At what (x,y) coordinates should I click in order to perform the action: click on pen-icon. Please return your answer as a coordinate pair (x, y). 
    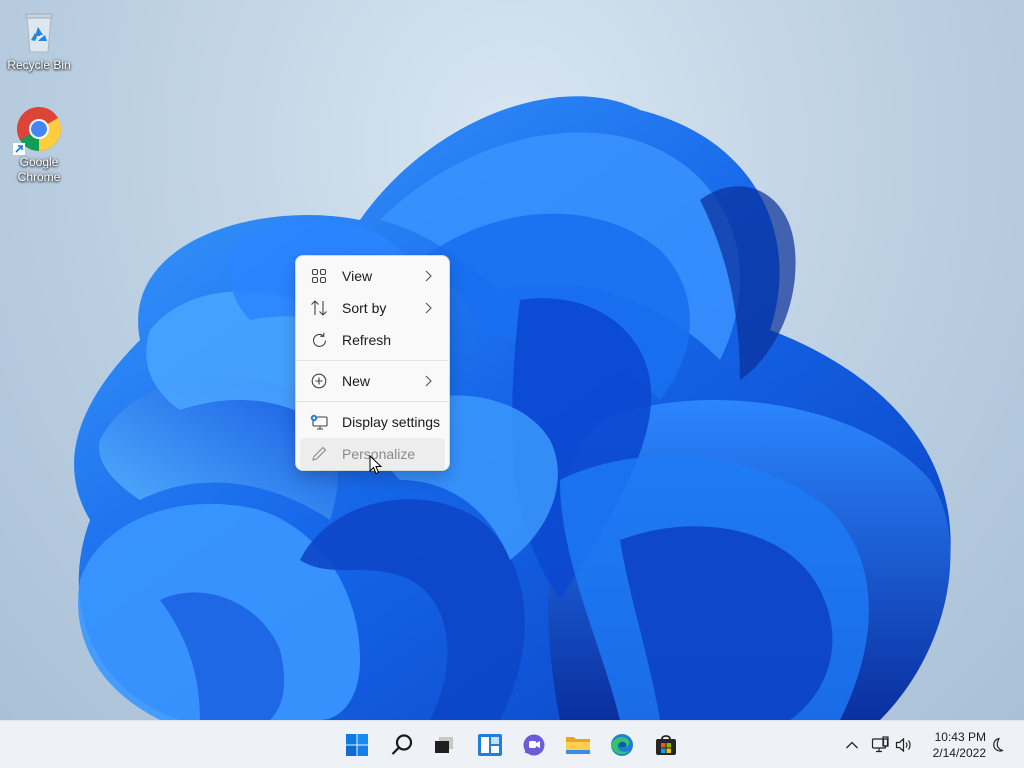
    Looking at the image, I should click on (319, 454).